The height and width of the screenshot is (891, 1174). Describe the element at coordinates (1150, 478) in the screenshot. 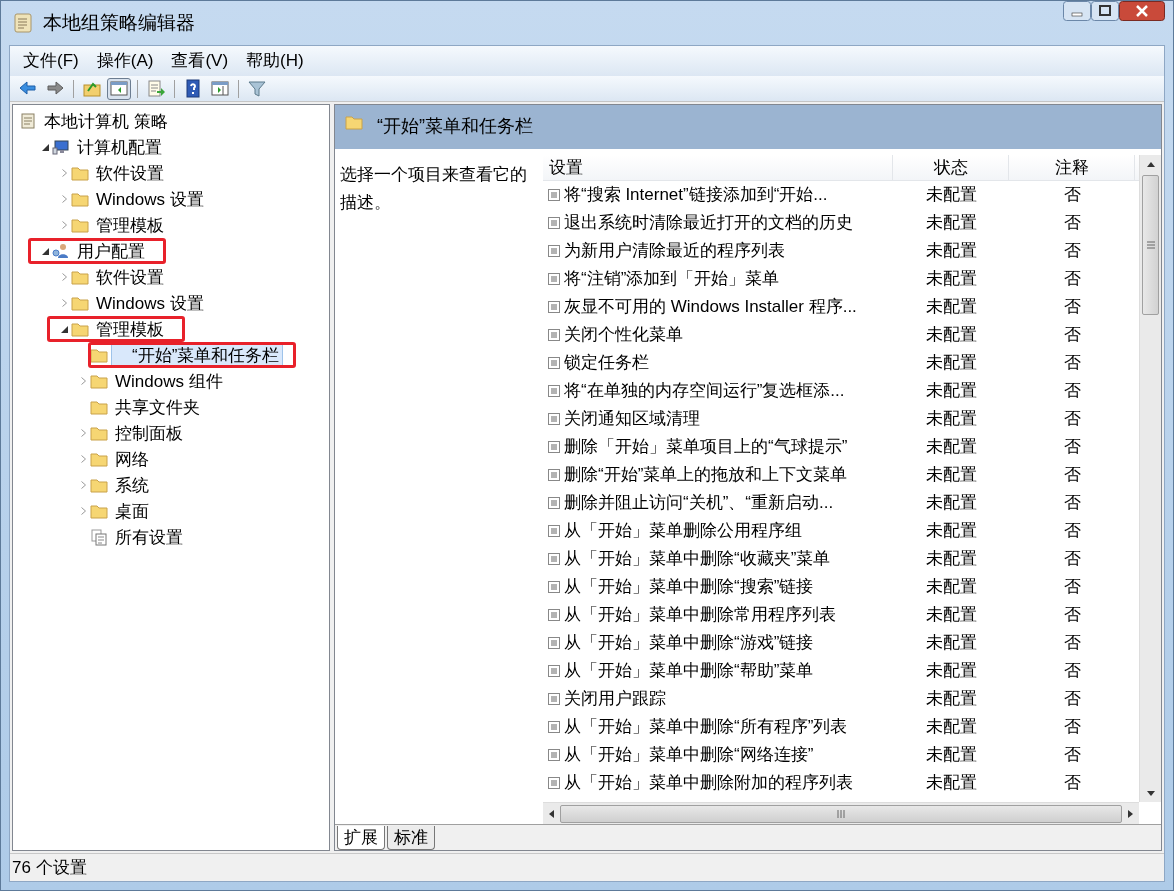

I see `vertical-scrollbar` at that location.